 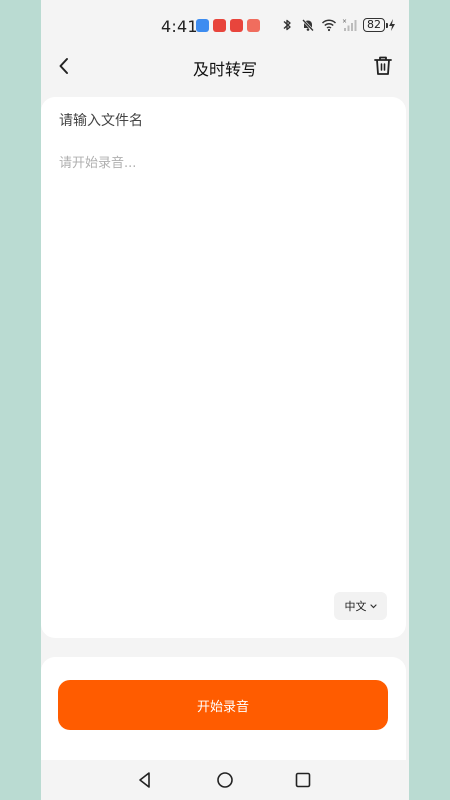 What do you see at coordinates (287, 25) in the screenshot?
I see `bluetooth-icon` at bounding box center [287, 25].